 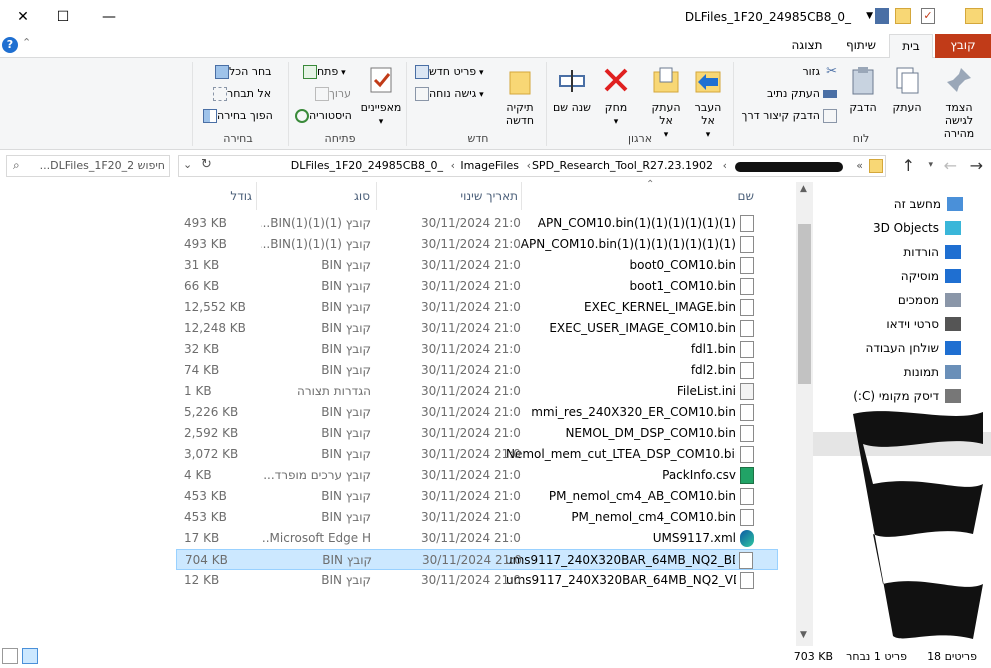 I want to click on column-header-size: גודל, so click(x=229, y=196).